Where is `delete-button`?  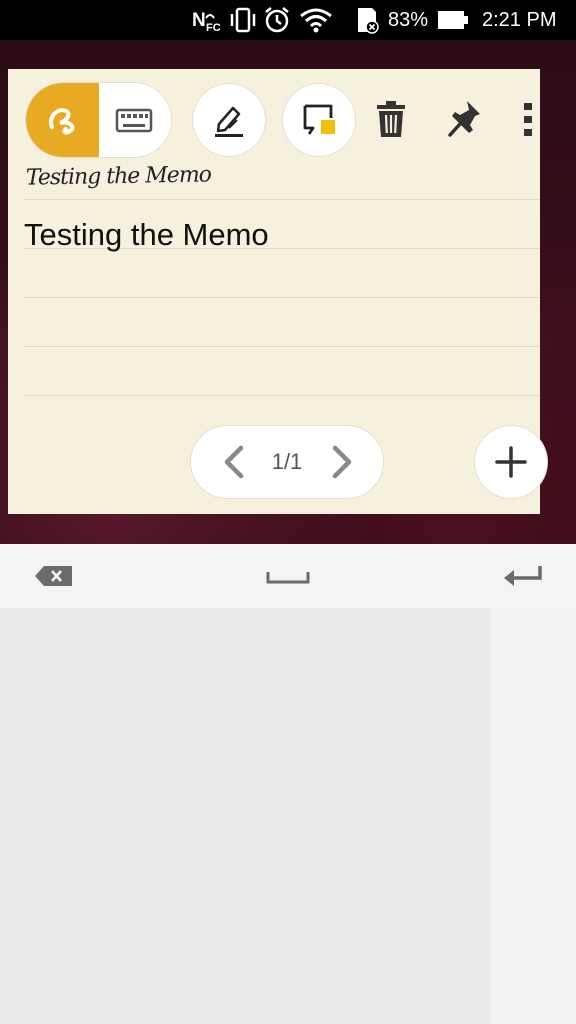
delete-button is located at coordinates (391, 120).